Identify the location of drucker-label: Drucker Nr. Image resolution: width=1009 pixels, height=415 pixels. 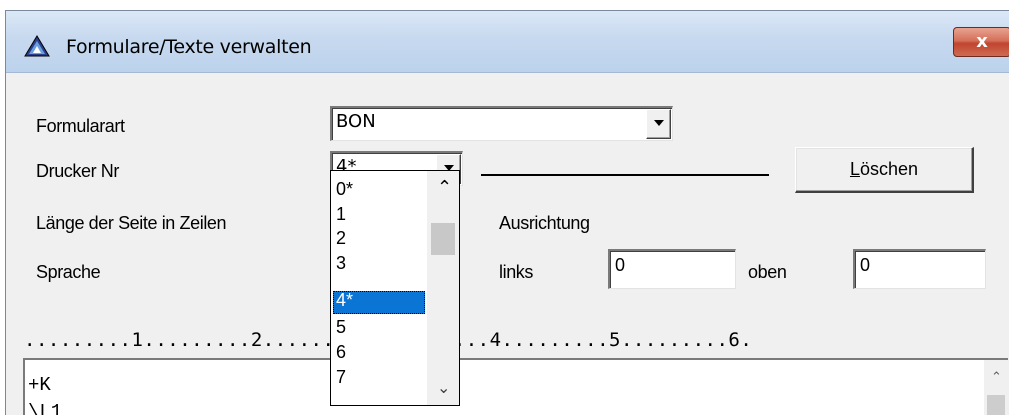
(78, 171).